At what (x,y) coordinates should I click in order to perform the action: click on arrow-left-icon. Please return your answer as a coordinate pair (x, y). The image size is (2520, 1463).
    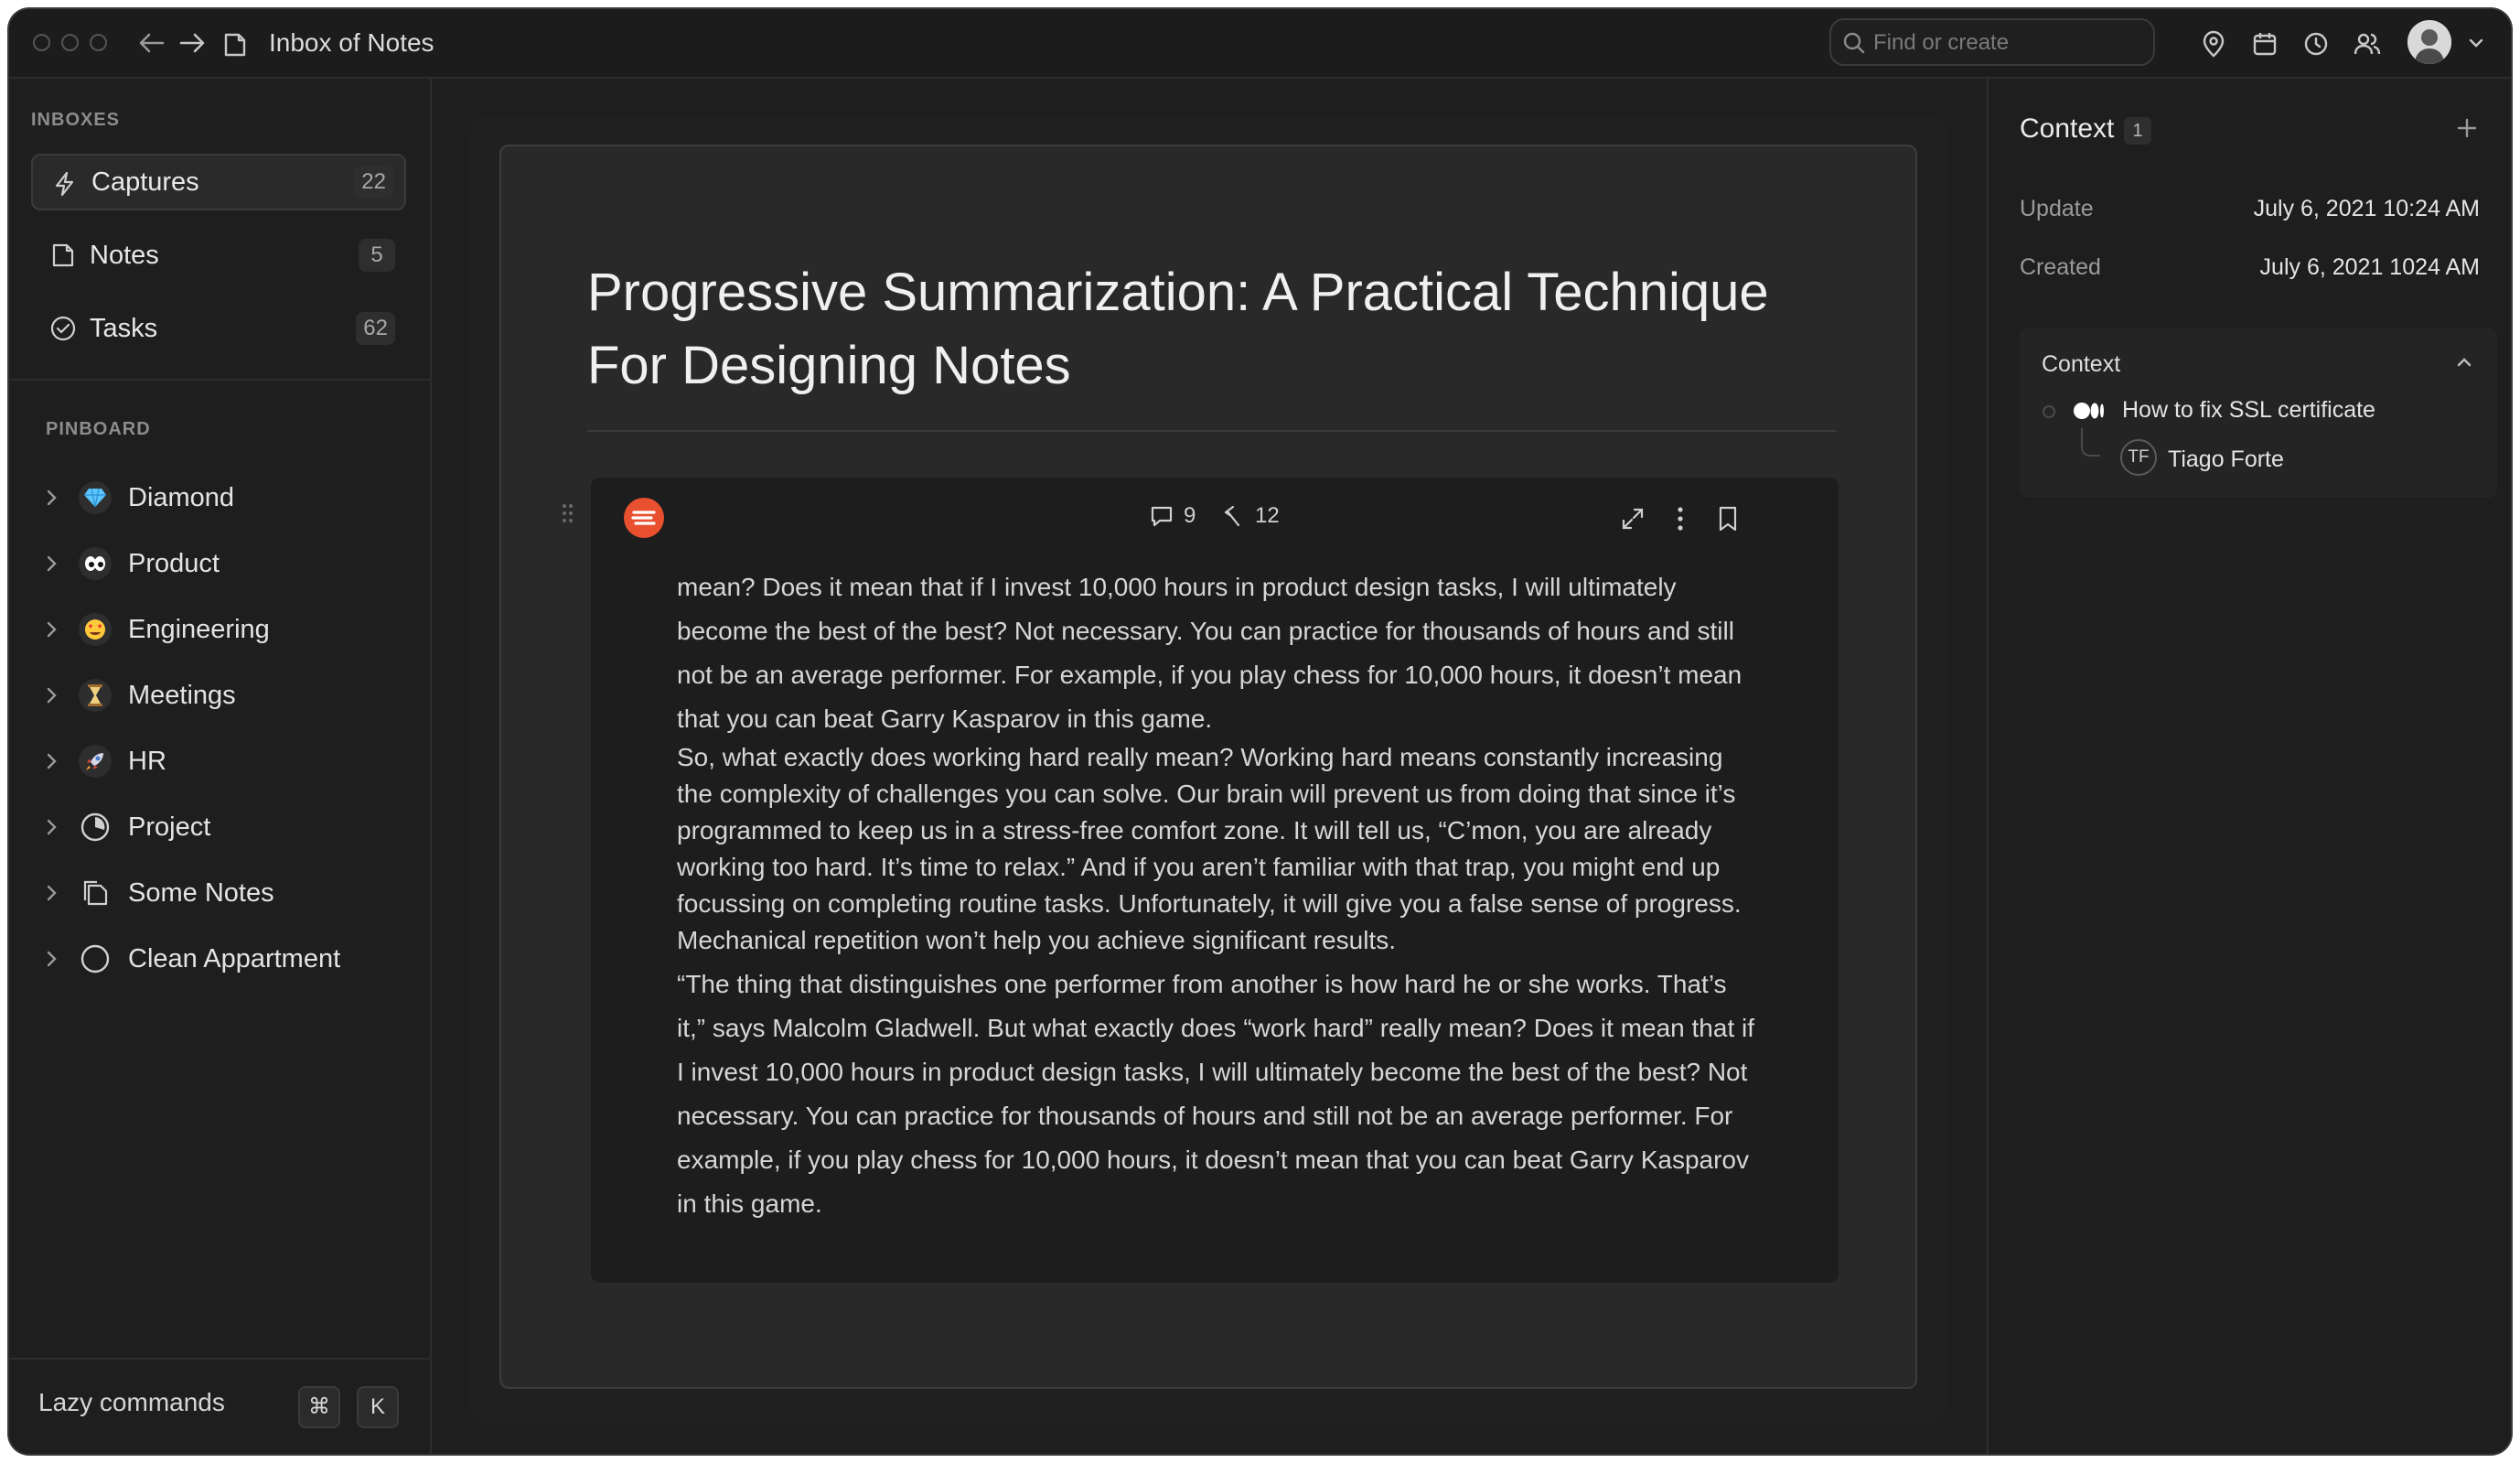
    Looking at the image, I should click on (152, 43).